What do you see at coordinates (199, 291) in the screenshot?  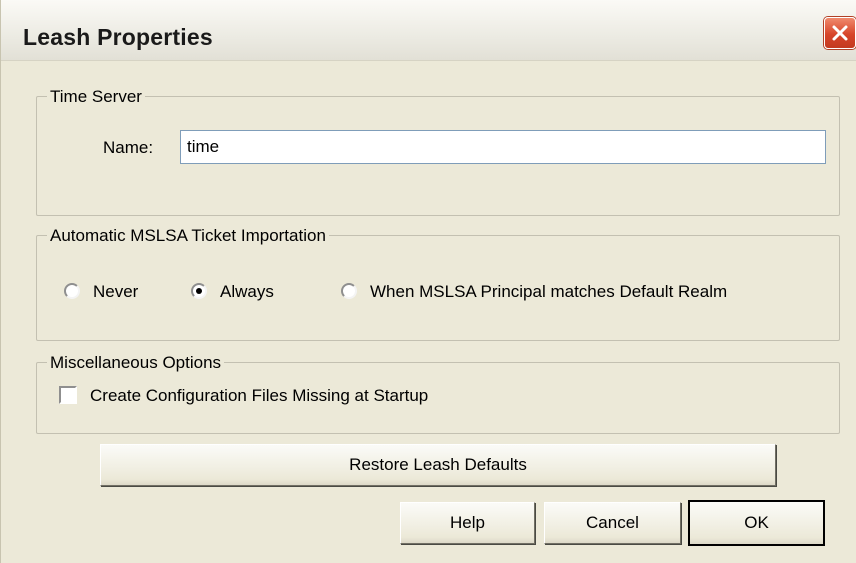 I see `radio-always` at bounding box center [199, 291].